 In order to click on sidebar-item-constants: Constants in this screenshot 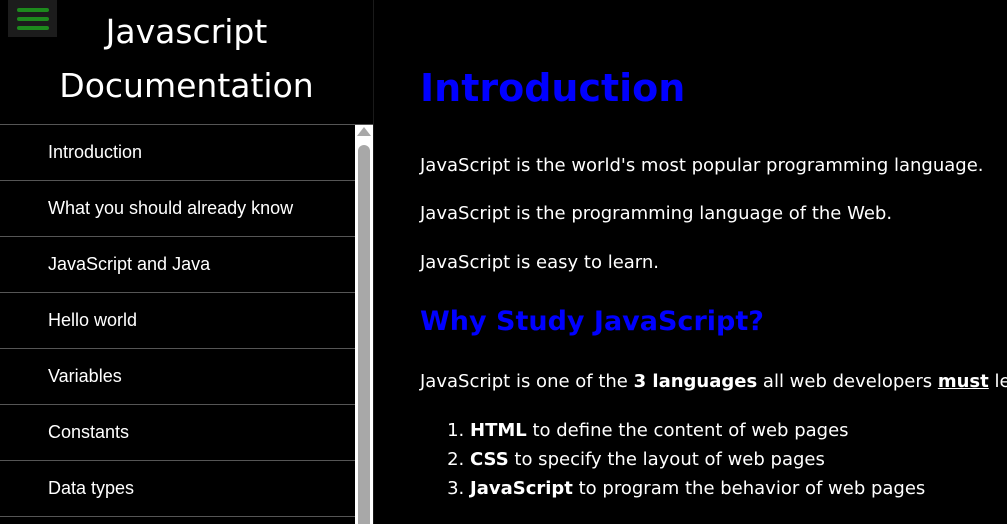, I will do `click(177, 433)`.